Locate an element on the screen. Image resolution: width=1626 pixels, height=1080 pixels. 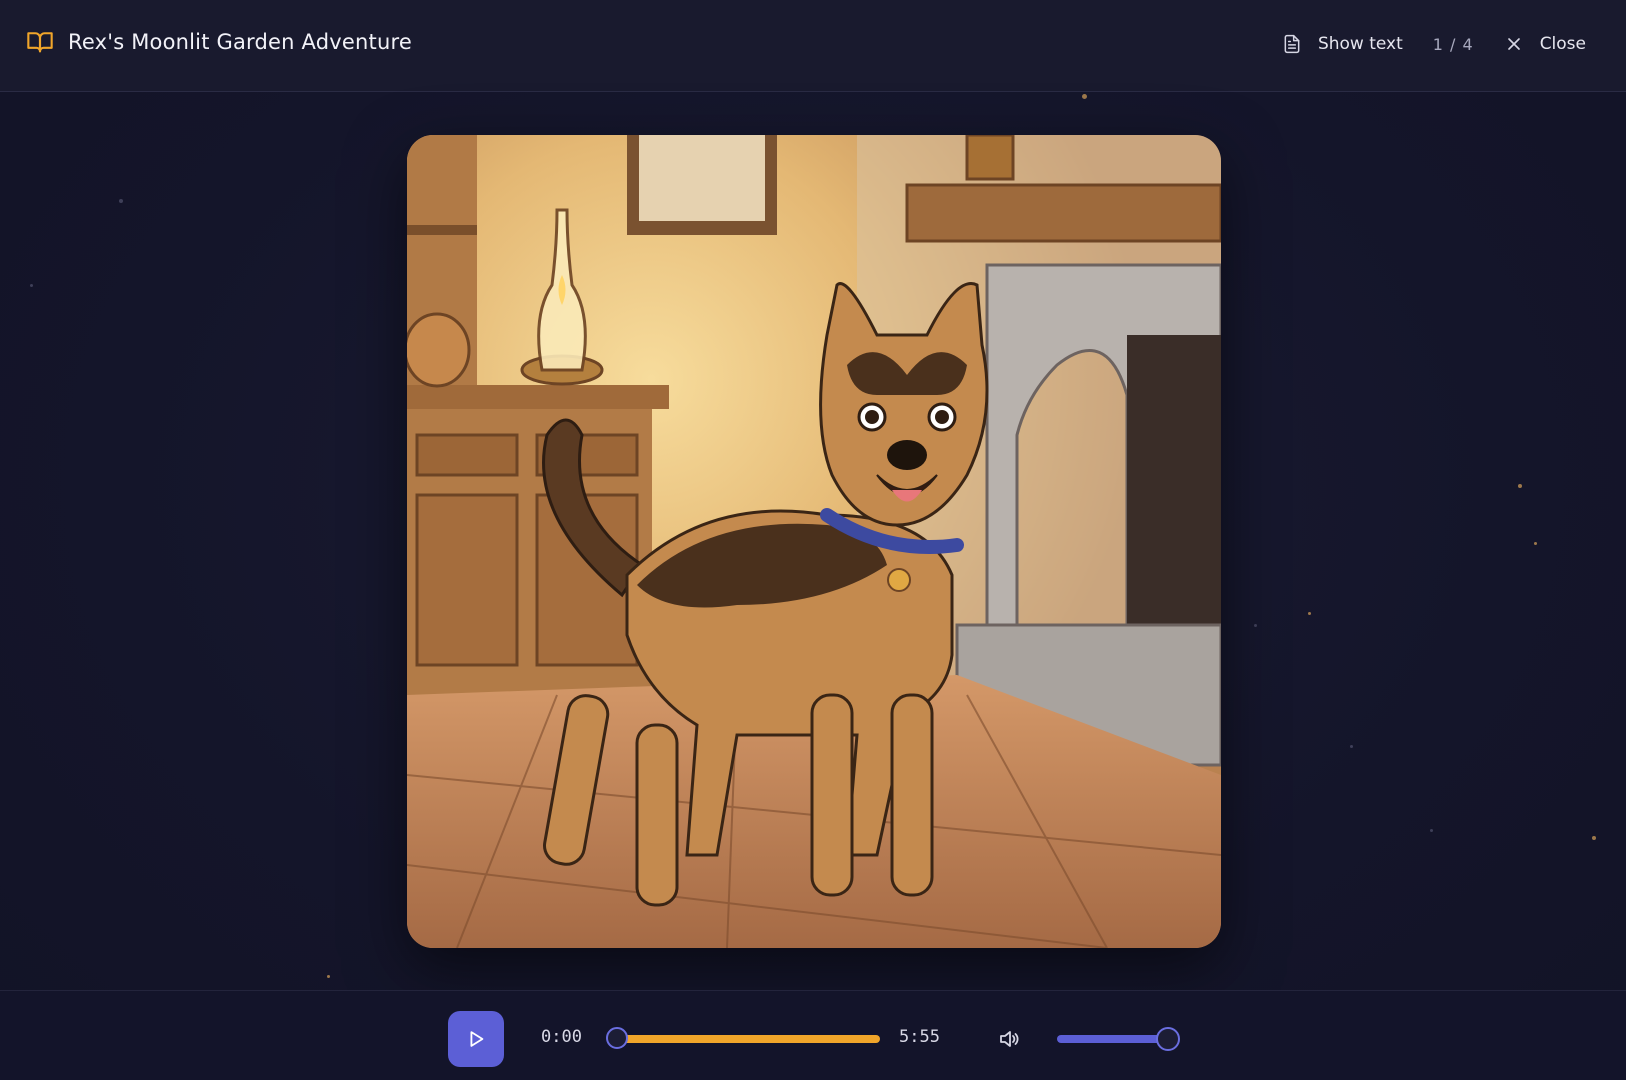
close-label: Close is located at coordinates (1562, 44).